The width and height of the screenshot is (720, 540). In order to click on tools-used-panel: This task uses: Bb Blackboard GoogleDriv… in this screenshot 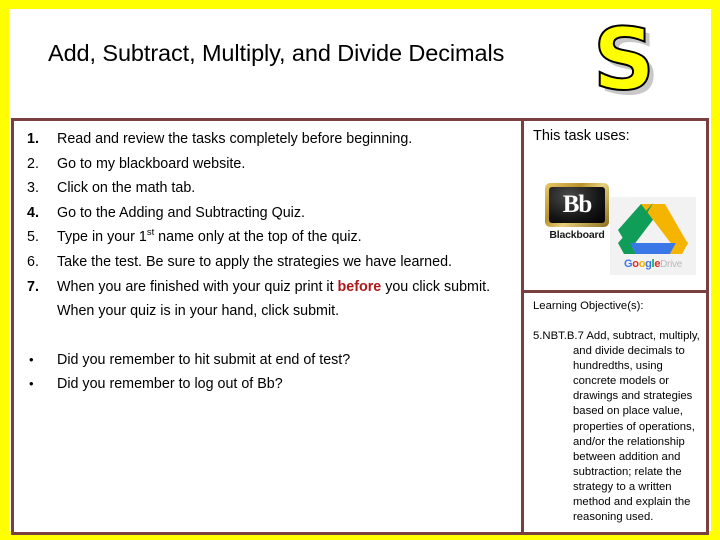, I will do `click(615, 207)`.